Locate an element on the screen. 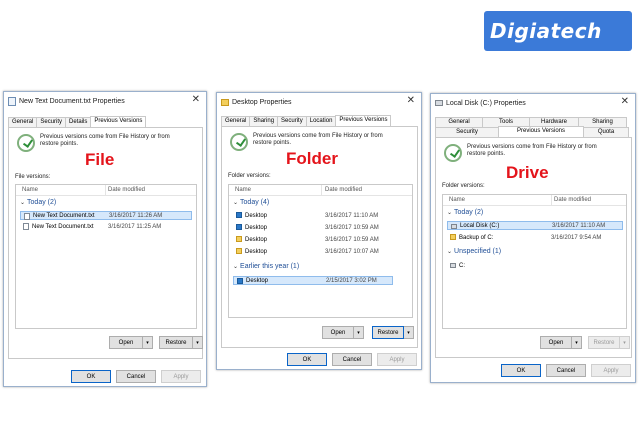 This screenshot has height=446, width=640. folder-versions-label: Folder versions: is located at coordinates (249, 176).